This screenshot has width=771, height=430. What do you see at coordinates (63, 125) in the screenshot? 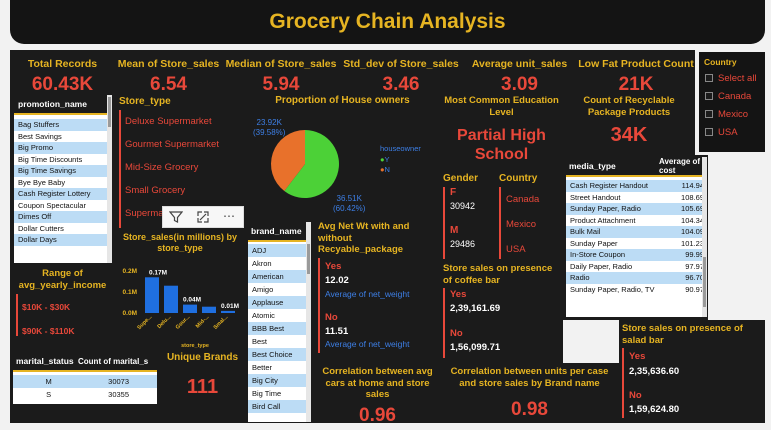
I see `promotion-item: Bag Stuffers` at bounding box center [63, 125].